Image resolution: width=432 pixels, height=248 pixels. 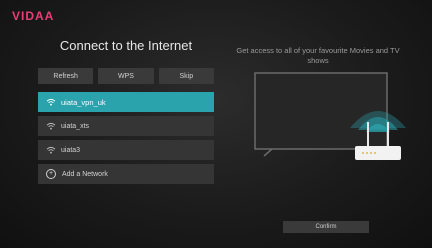 I want to click on network-ssid: uiata_xts, so click(x=75, y=126).